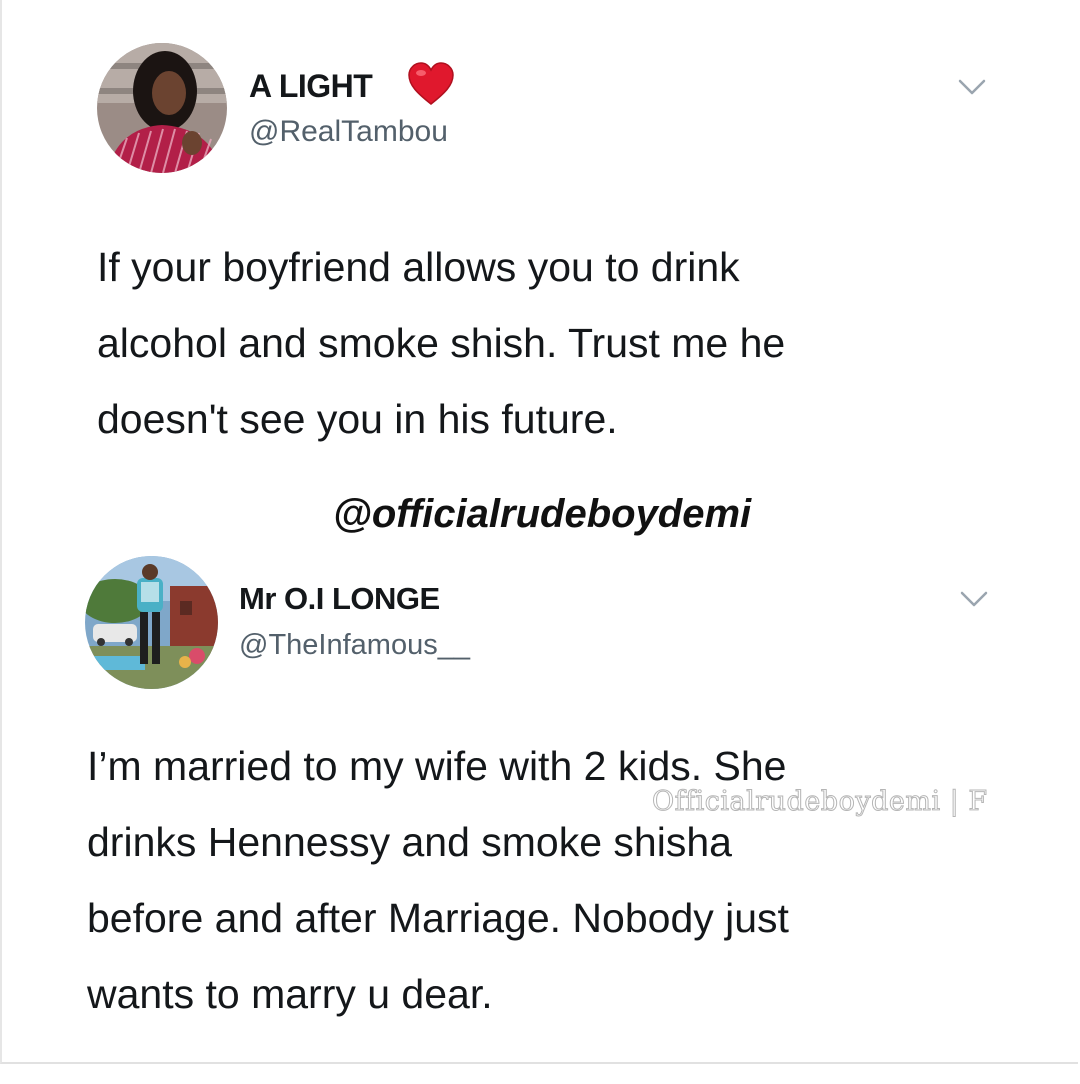 Image resolution: width=1080 pixels, height=1084 pixels. Describe the element at coordinates (339, 599) in the screenshot. I see `display-name: Mr O.I LONGE` at that location.